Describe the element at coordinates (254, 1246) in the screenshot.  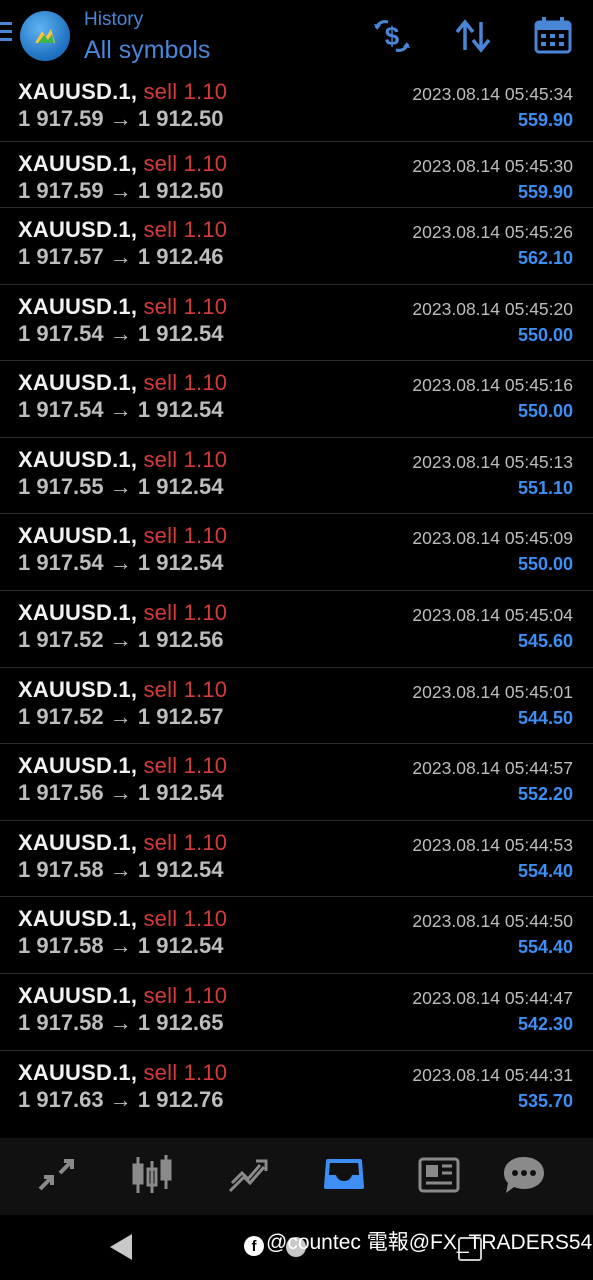
I see `facebook-icon: f` at that location.